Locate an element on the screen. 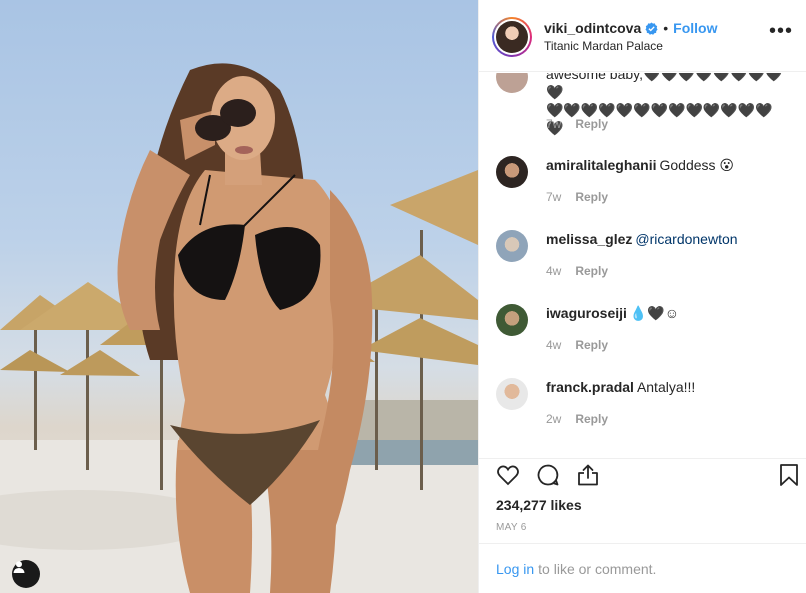 Image resolution: width=806 pixels, height=593 pixels. comment-meta: 2w Reply is located at coordinates (577, 419).